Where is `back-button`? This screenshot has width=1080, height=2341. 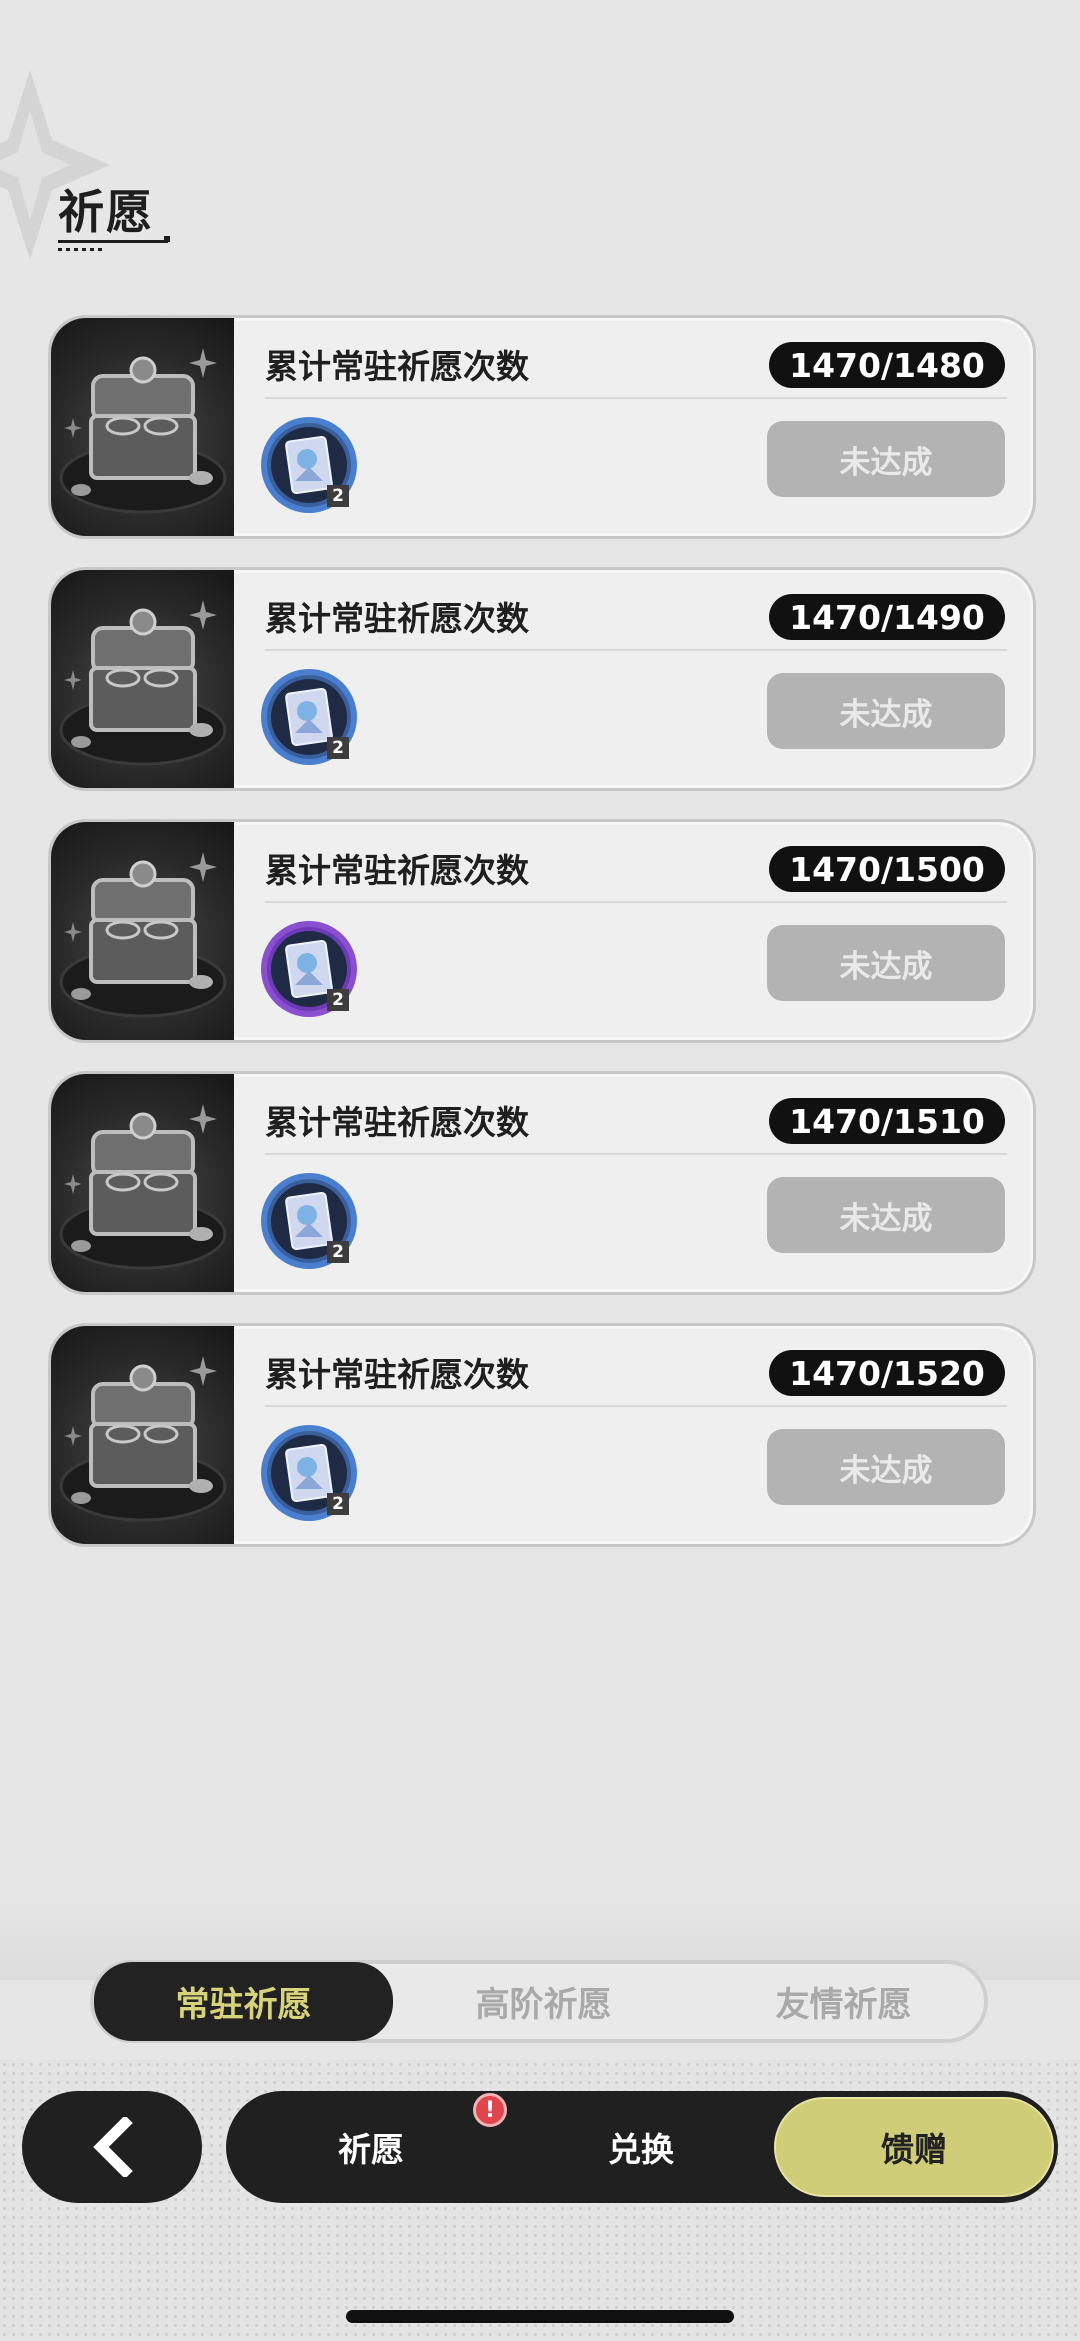
back-button is located at coordinates (112, 2147).